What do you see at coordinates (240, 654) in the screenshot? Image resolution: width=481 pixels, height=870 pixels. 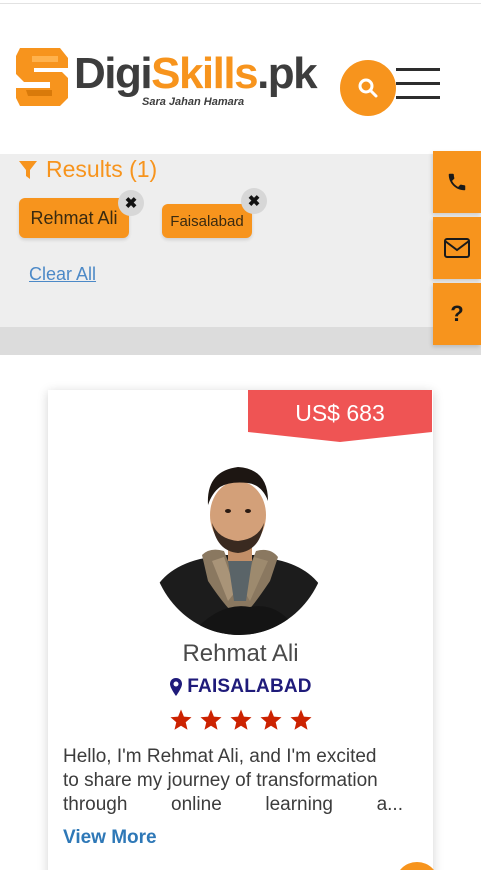 I see `freelancer-name: Rehmat Ali` at bounding box center [240, 654].